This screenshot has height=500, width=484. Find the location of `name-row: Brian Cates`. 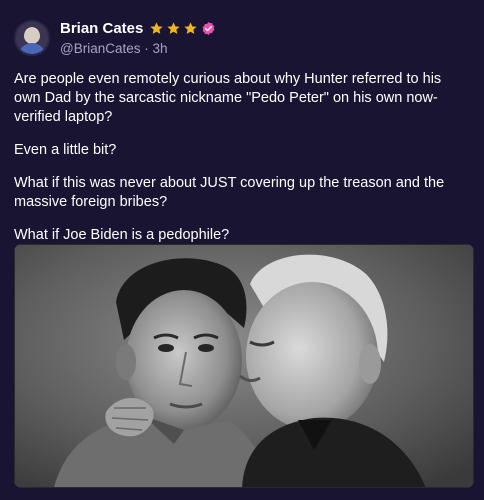

name-row: Brian Cates is located at coordinates (138, 29).